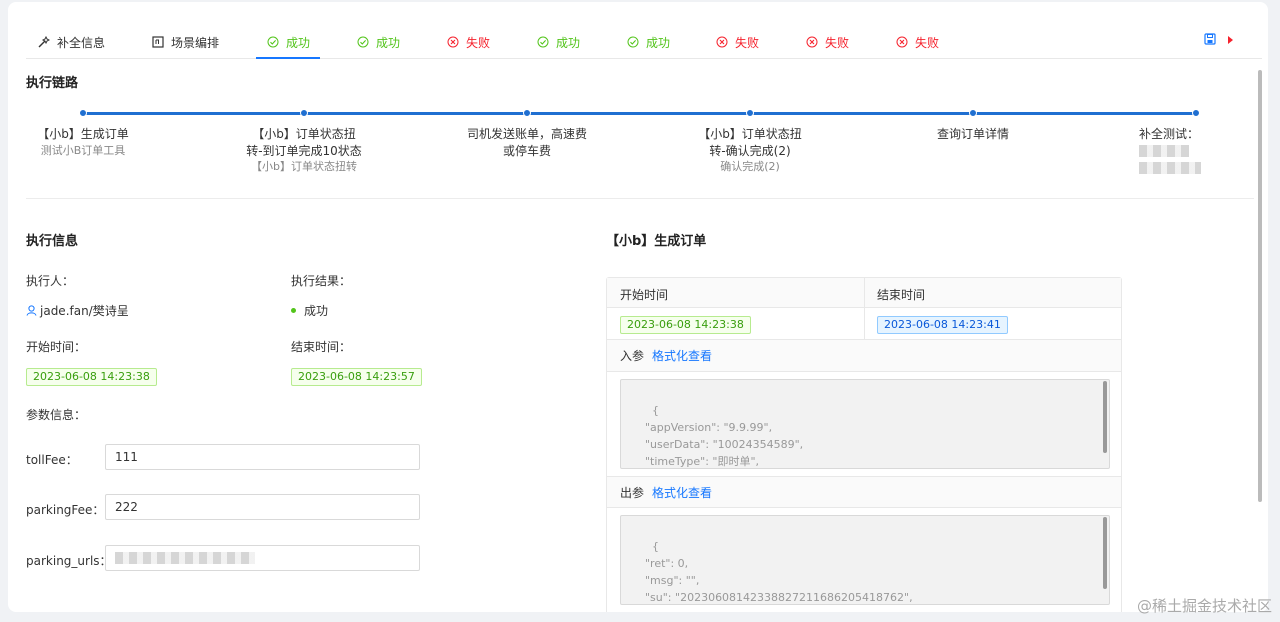 Image resolution: width=1280 pixels, height=622 pixels. I want to click on chain-step: 【小b】订单状态扭 转-确认完成(2) 确认完成(2), so click(750, 151).